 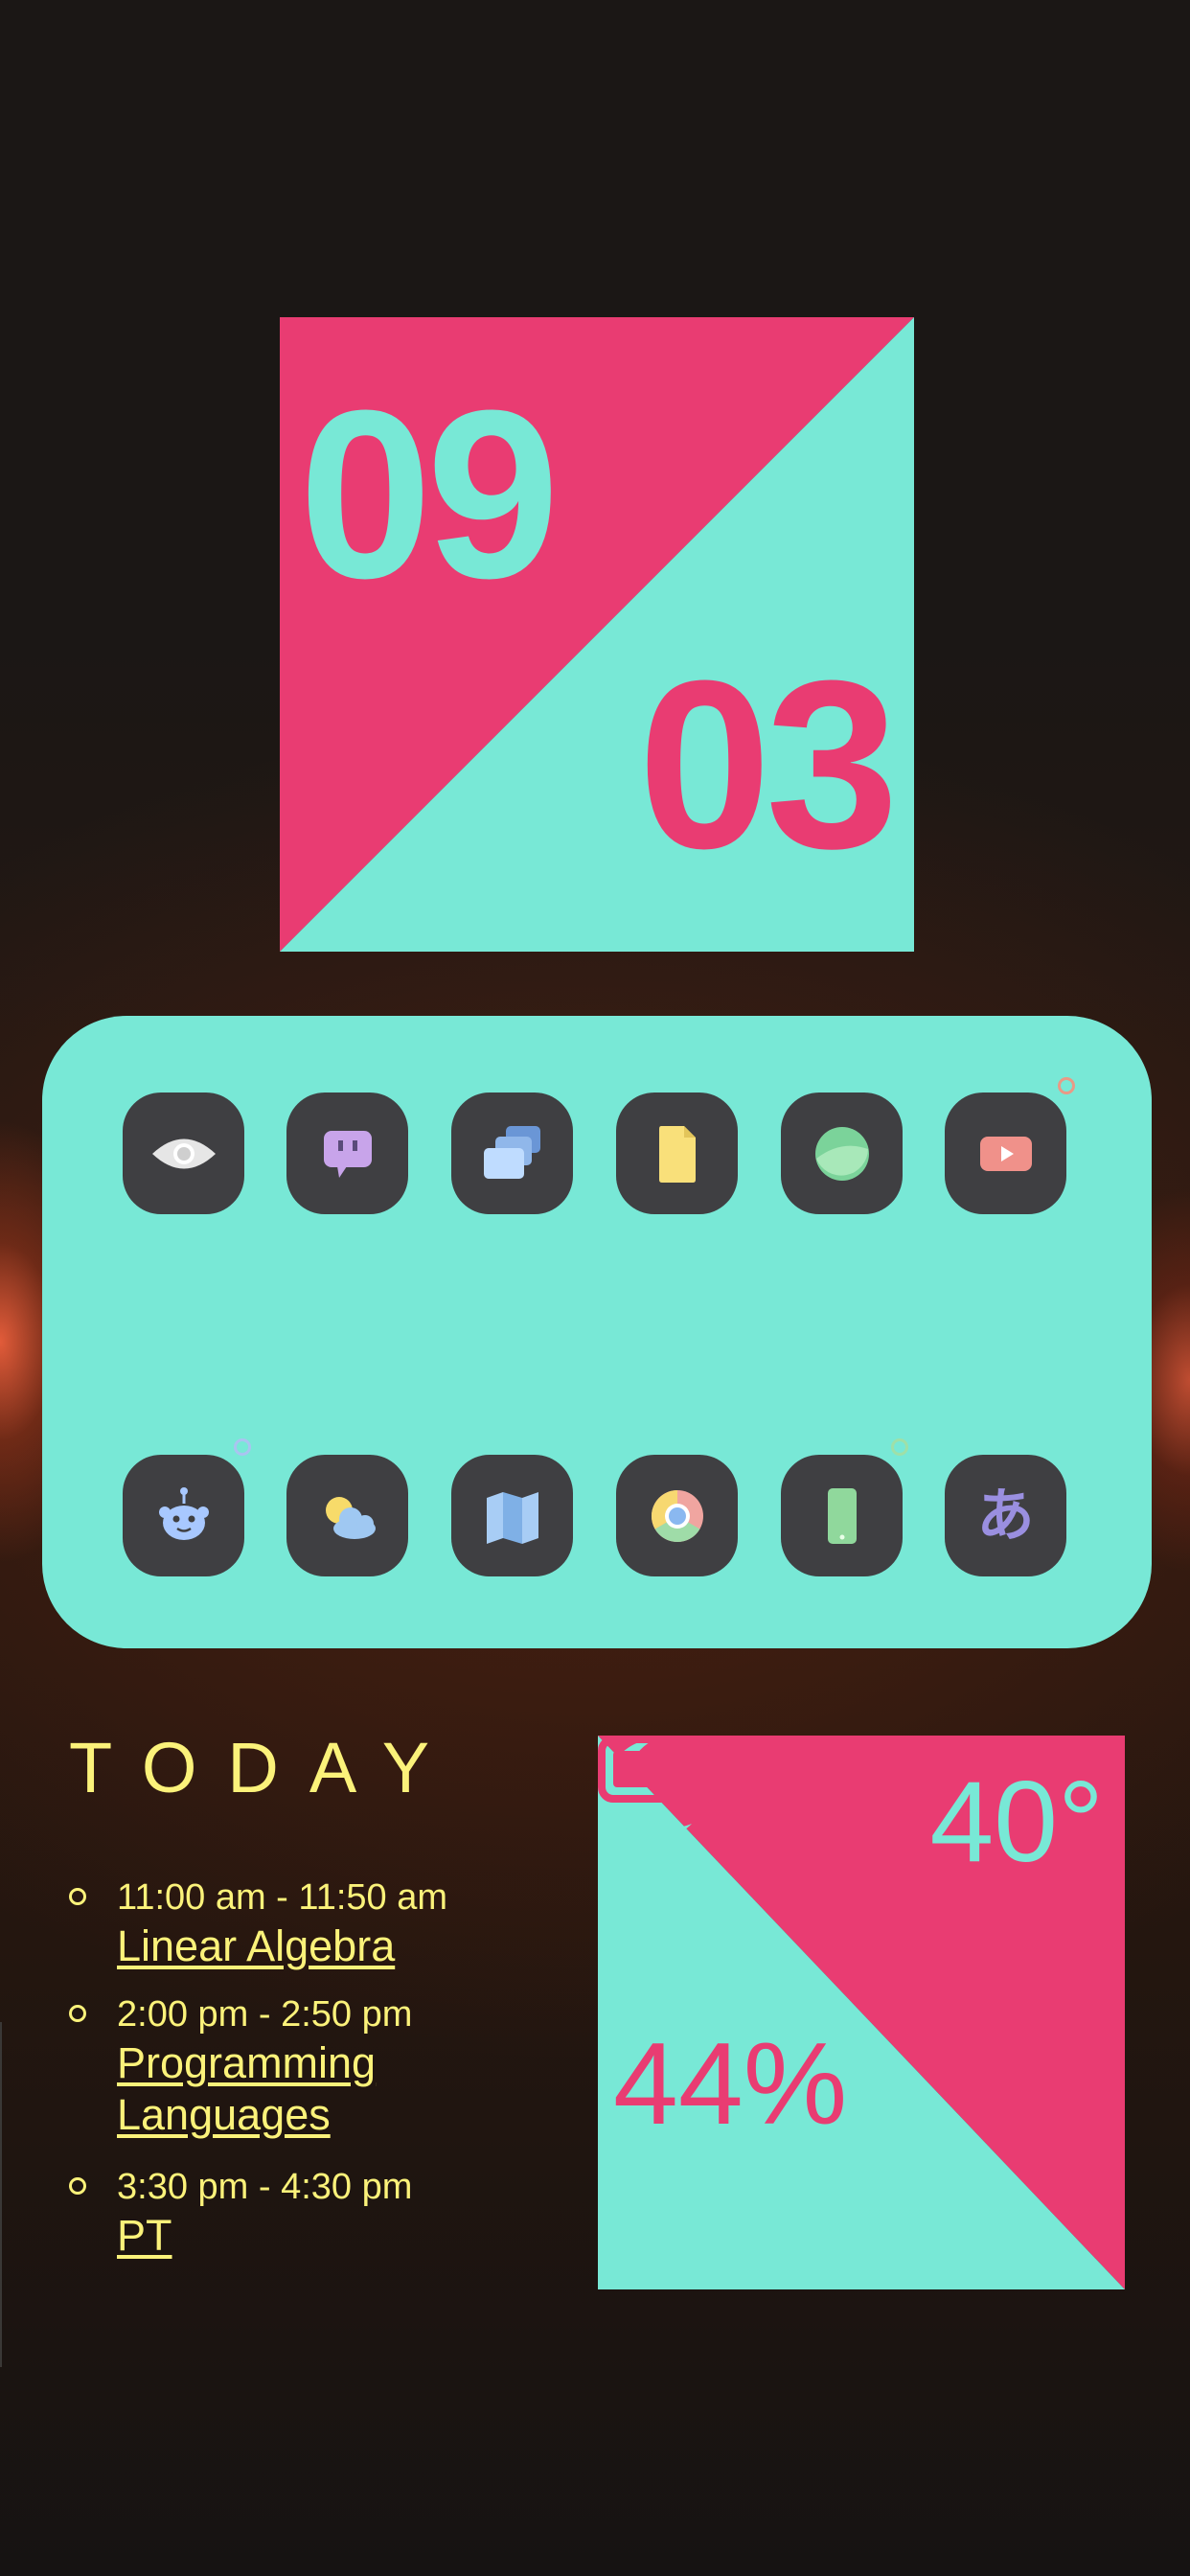 What do you see at coordinates (282, 1897) in the screenshot?
I see `event-time: 11:00 am - 11:50 am` at bounding box center [282, 1897].